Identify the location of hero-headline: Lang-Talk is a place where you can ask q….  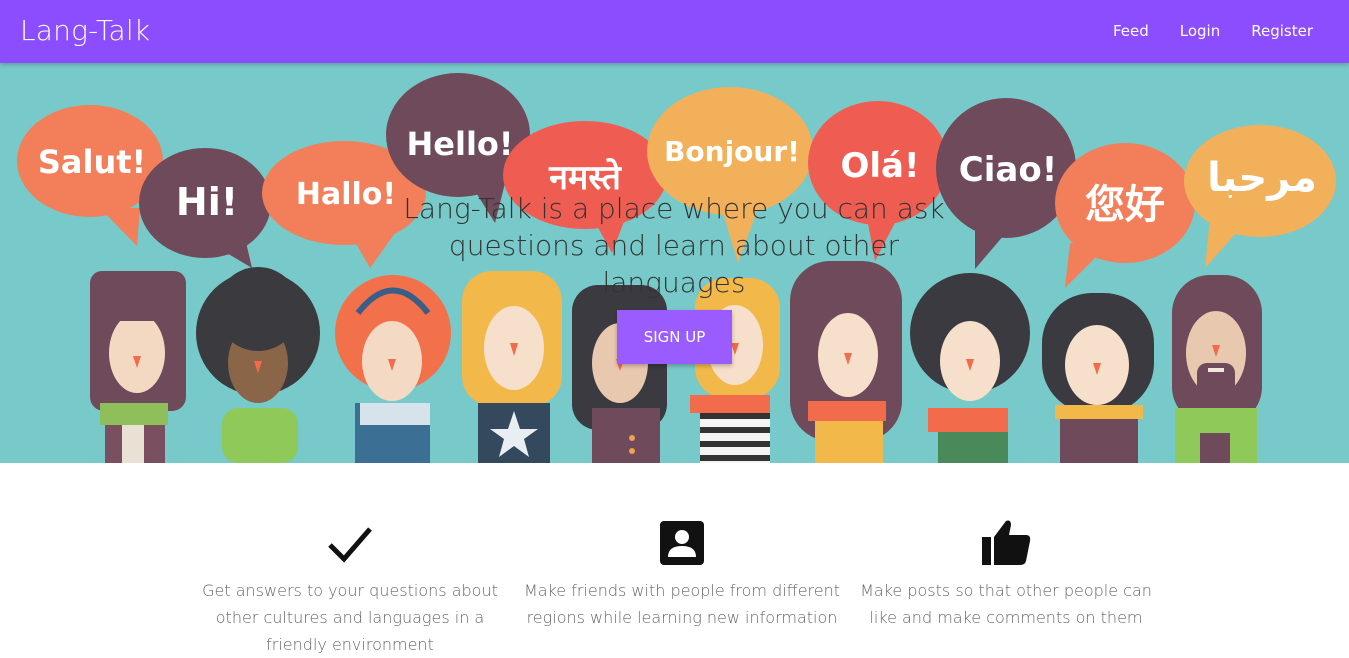
(674, 245).